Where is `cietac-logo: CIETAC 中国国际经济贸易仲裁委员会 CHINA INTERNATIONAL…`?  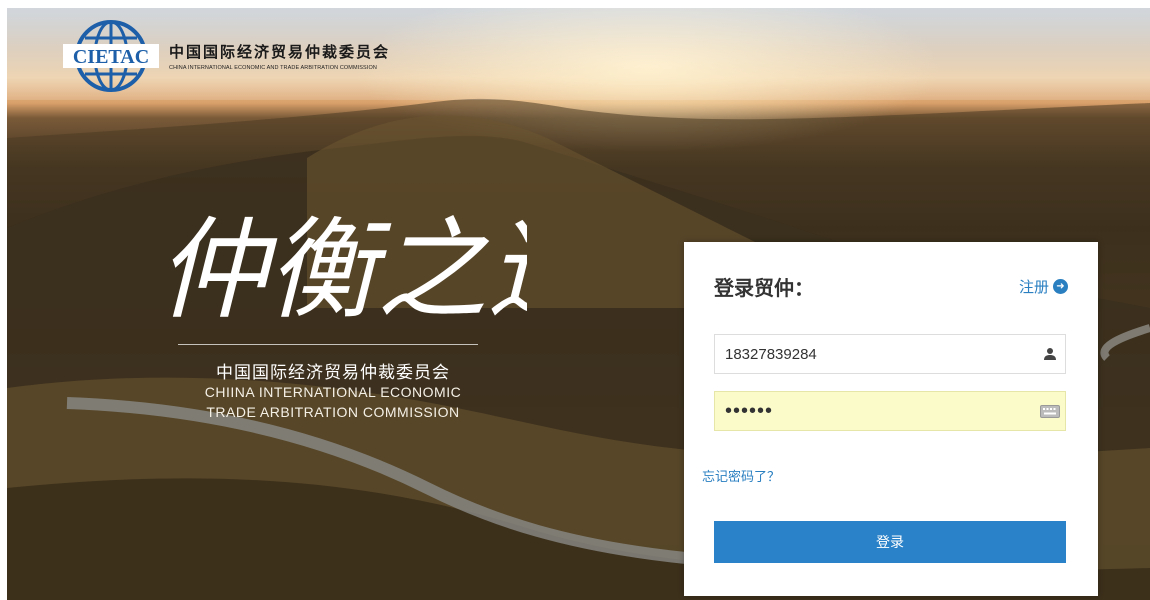
cietac-logo: CIETAC 中国国际经济贸易仲裁委员会 CHINA INTERNATIONAL… is located at coordinates (226, 56).